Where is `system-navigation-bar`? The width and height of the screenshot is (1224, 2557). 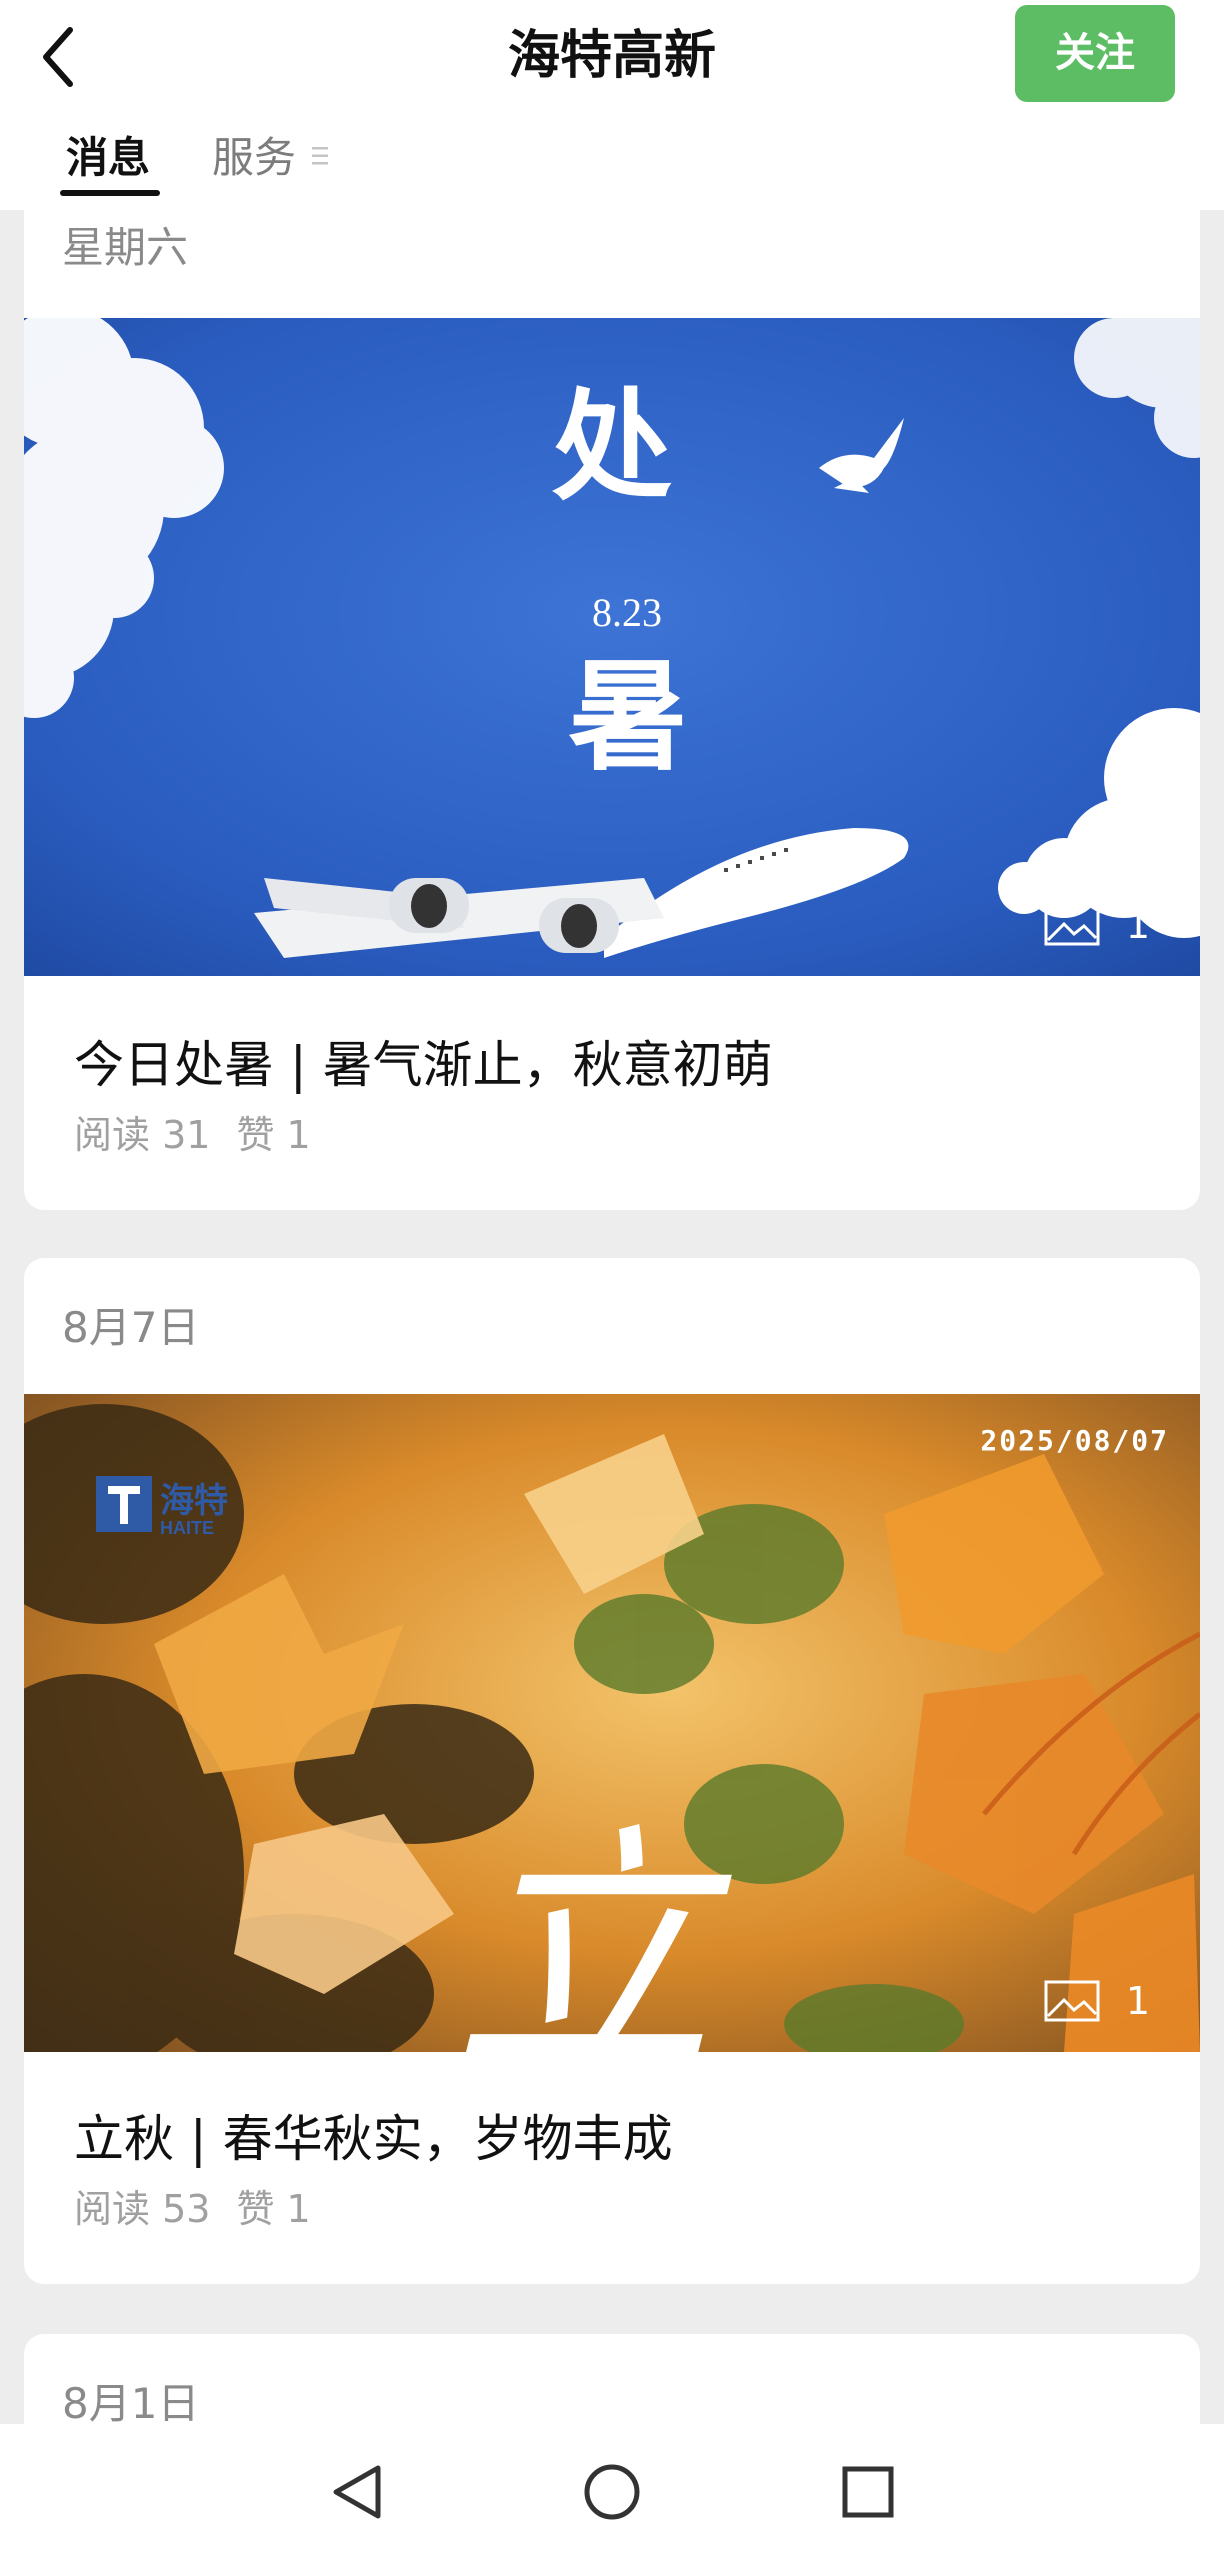
system-navigation-bar is located at coordinates (612, 2490).